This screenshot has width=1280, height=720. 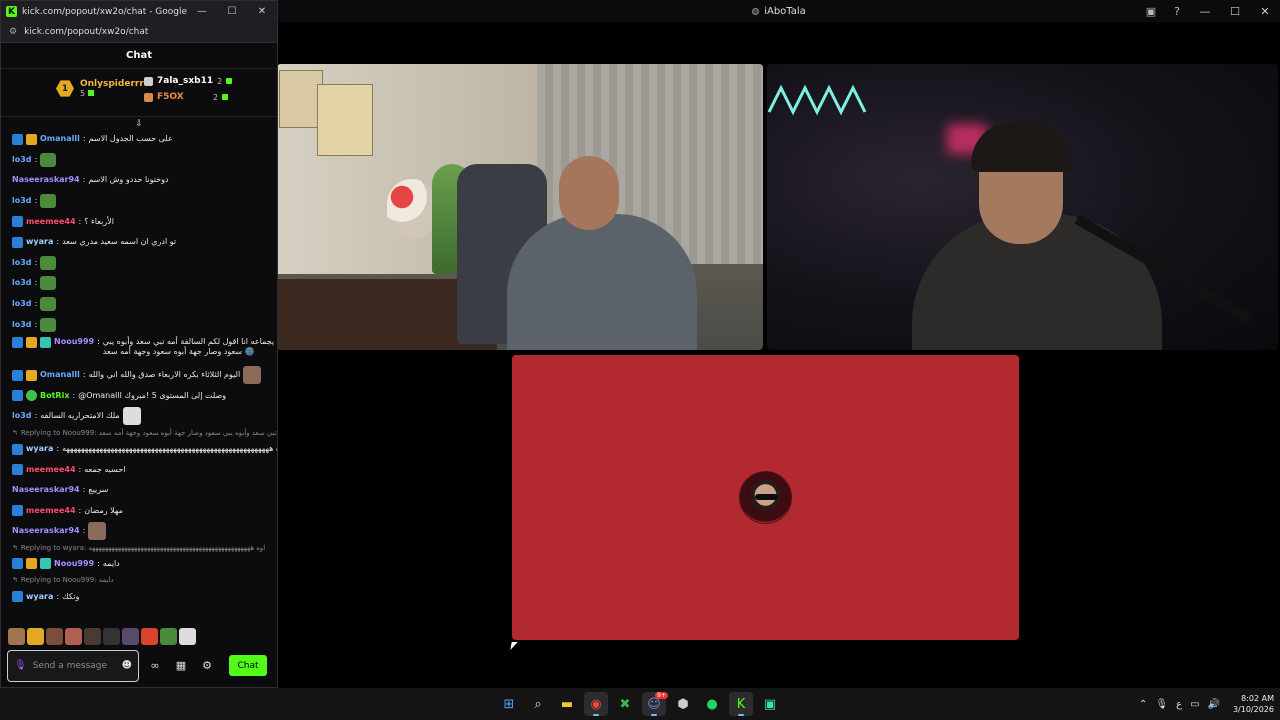 What do you see at coordinates (86, 32) in the screenshot?
I see `url-text: kick.com/popout/xw2o/chat` at bounding box center [86, 32].